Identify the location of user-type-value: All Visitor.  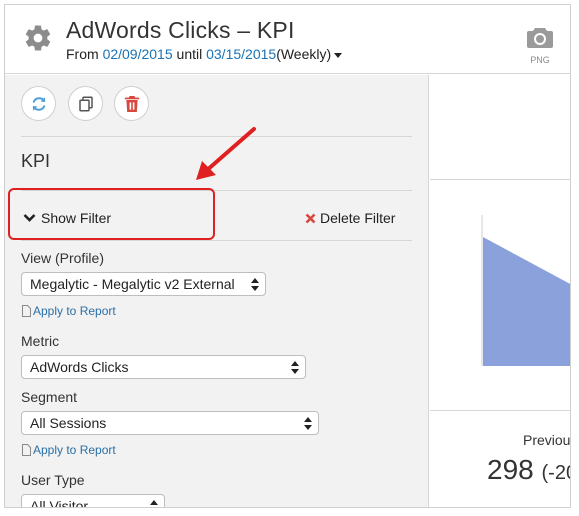
(59, 503).